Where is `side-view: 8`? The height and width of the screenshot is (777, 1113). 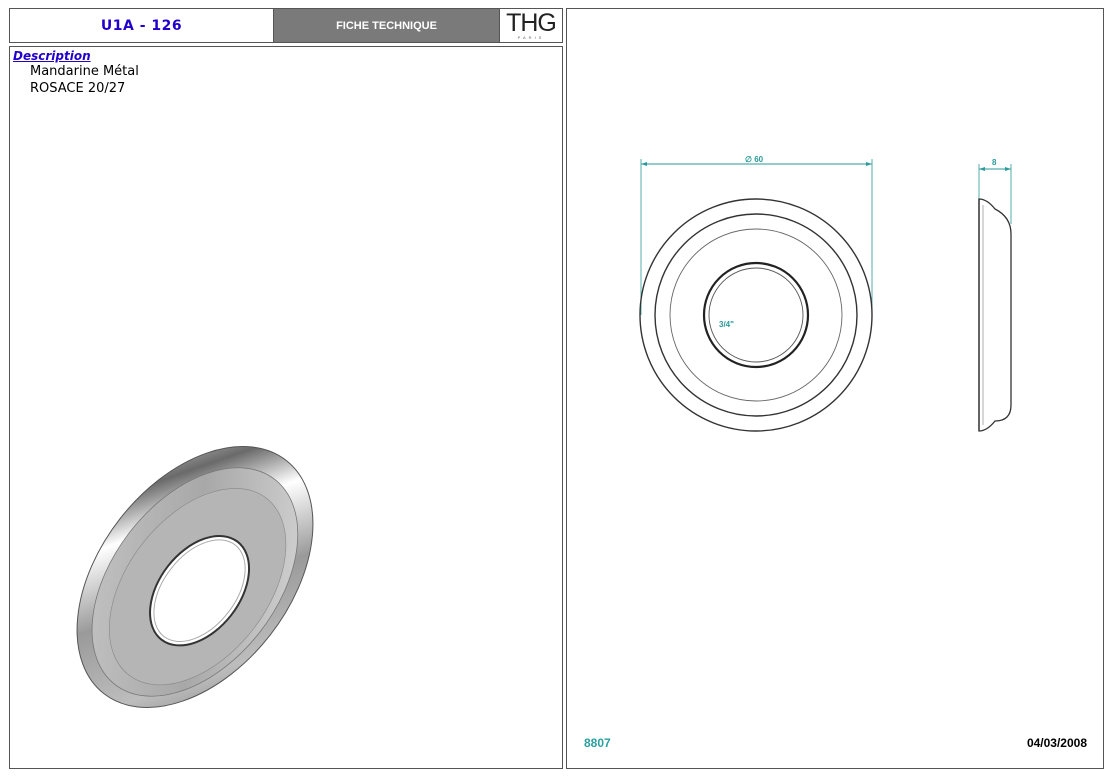
side-view: 8 is located at coordinates (995, 295).